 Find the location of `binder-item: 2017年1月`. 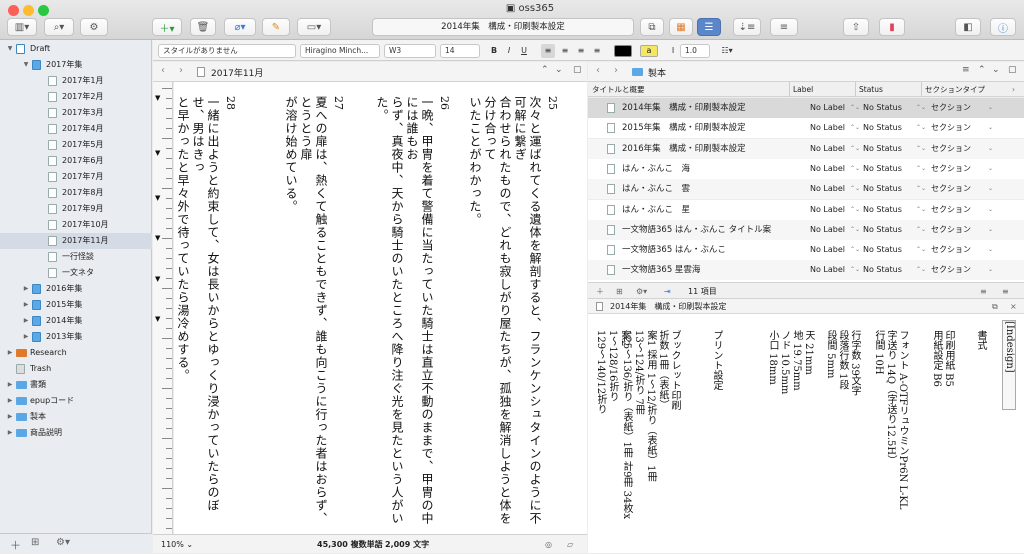

binder-item: 2017年1月 is located at coordinates (76, 81).